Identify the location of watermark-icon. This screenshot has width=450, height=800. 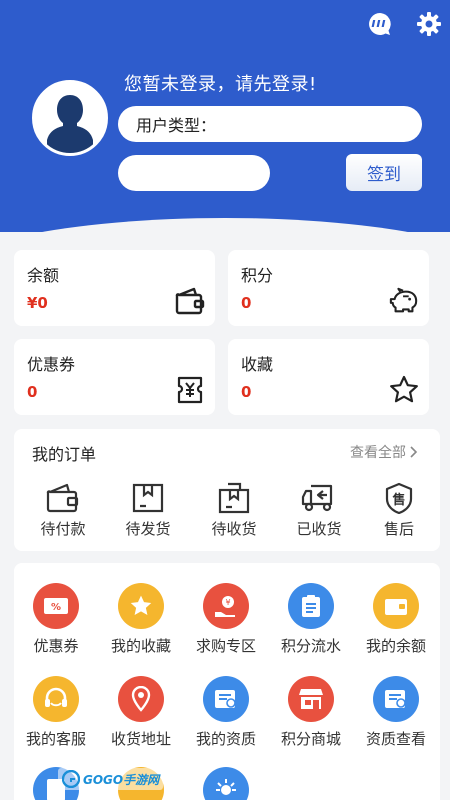
(71, 779).